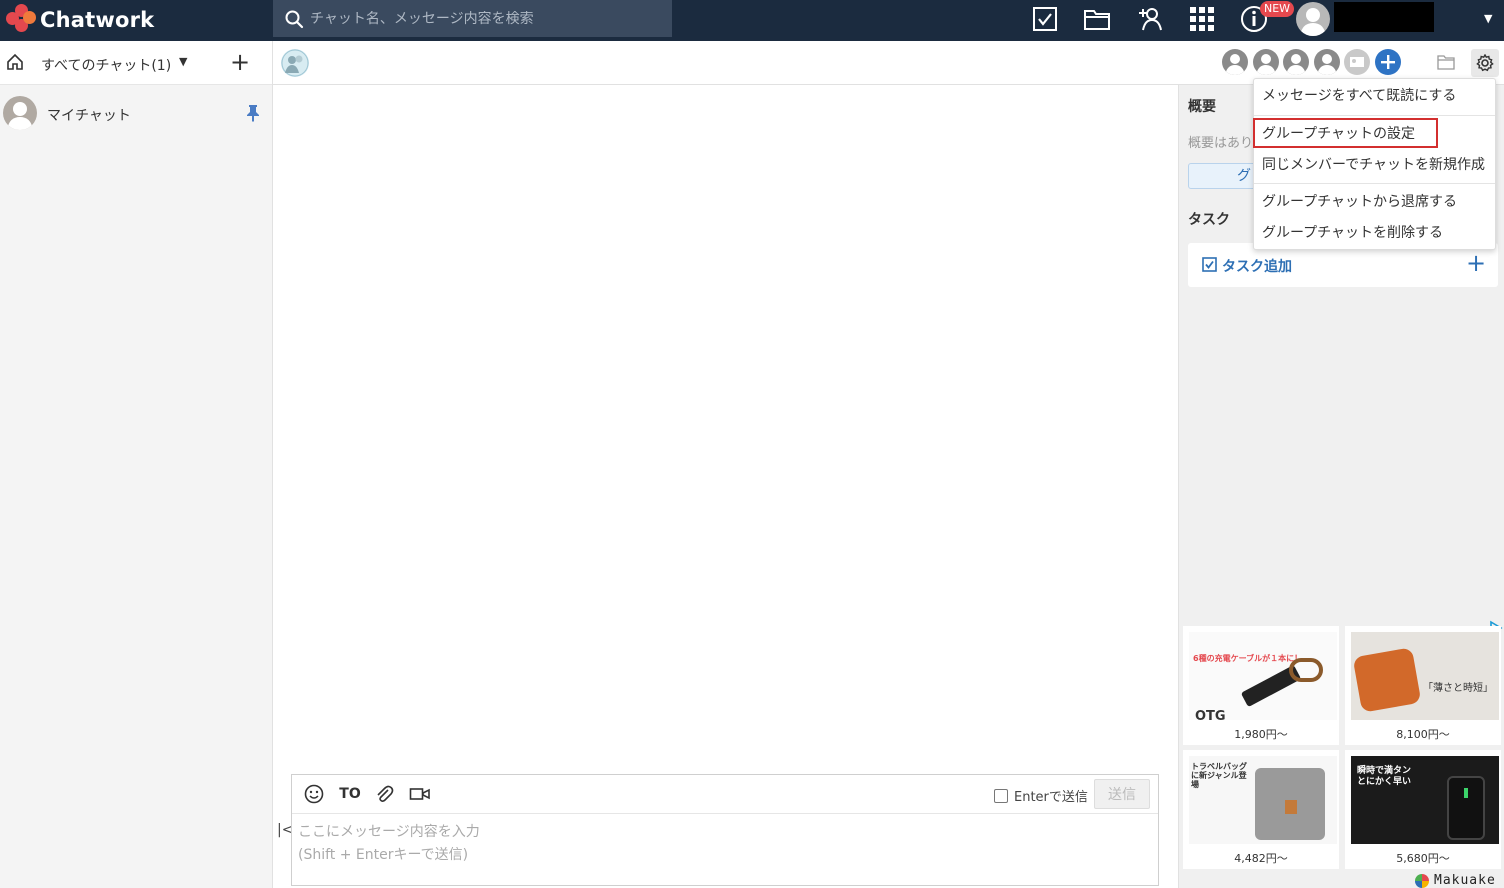 The width and height of the screenshot is (1504, 888). I want to click on menu-item-delete-group: グループチャットを削除する, so click(1375, 233).